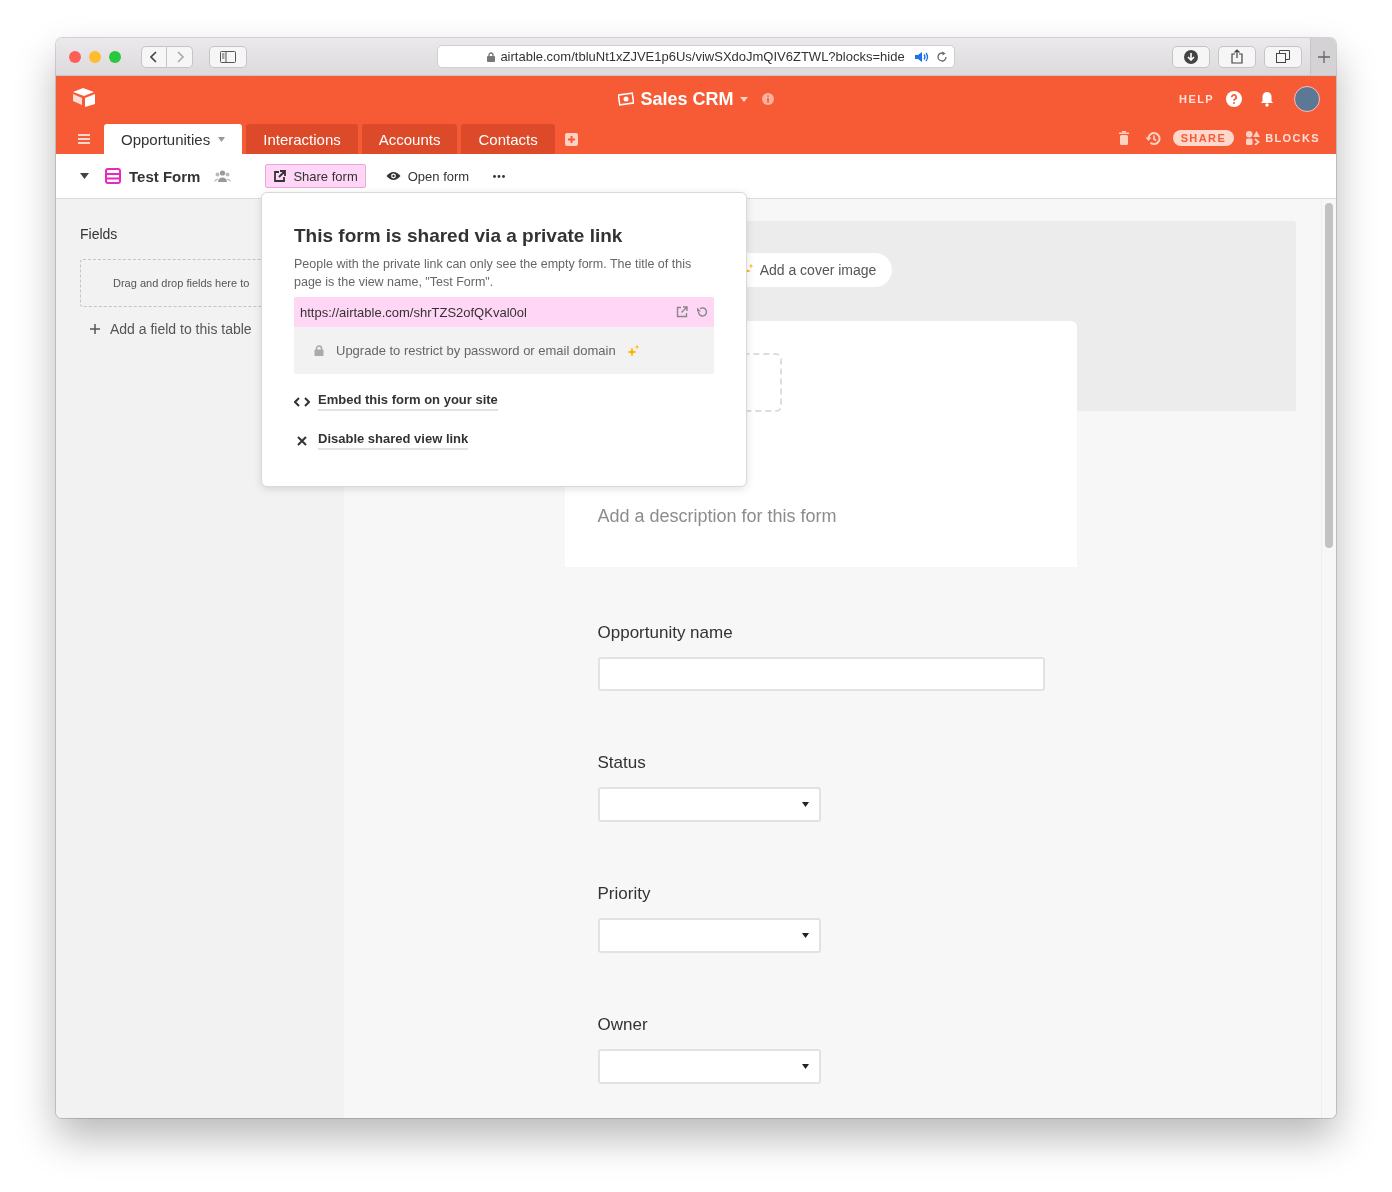 The image size is (1392, 1192). I want to click on view-action-button: Open form, so click(427, 176).